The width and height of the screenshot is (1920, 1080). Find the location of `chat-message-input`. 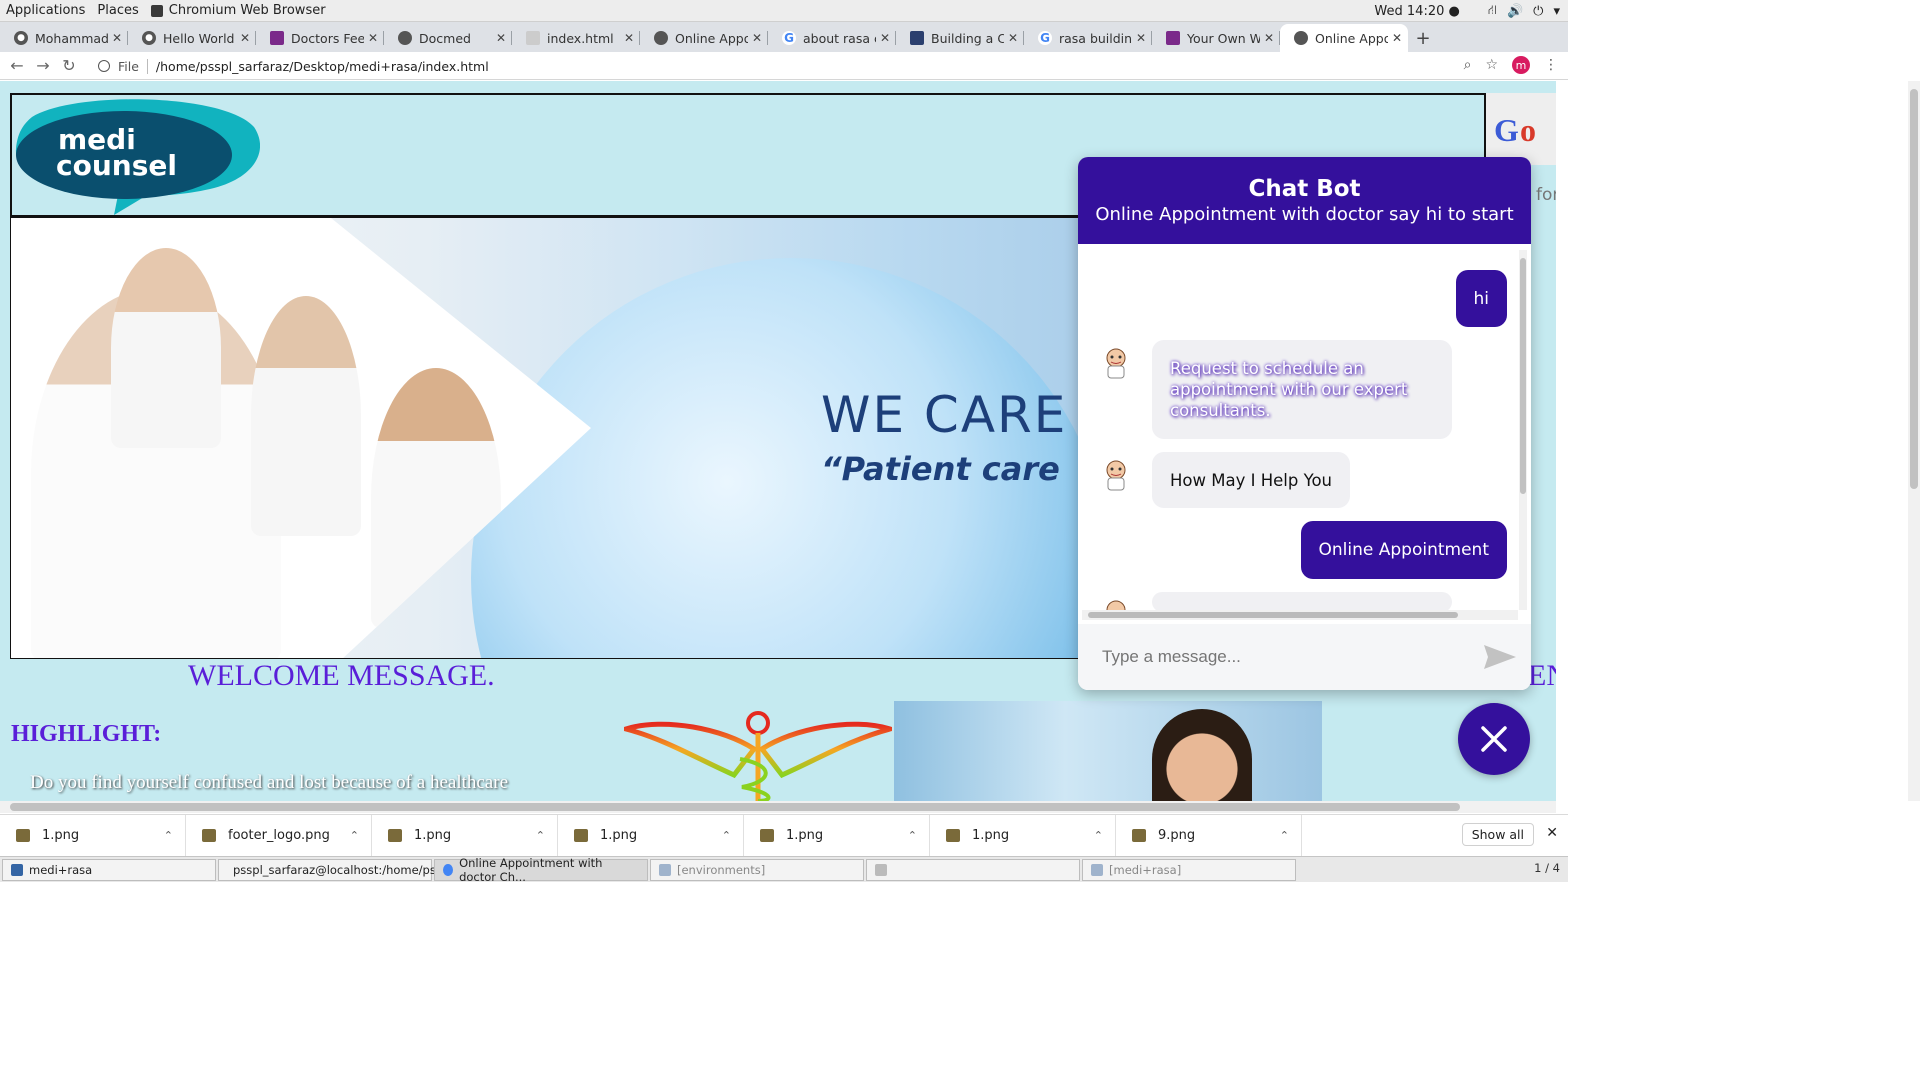

chat-message-input is located at coordinates (1282, 657).